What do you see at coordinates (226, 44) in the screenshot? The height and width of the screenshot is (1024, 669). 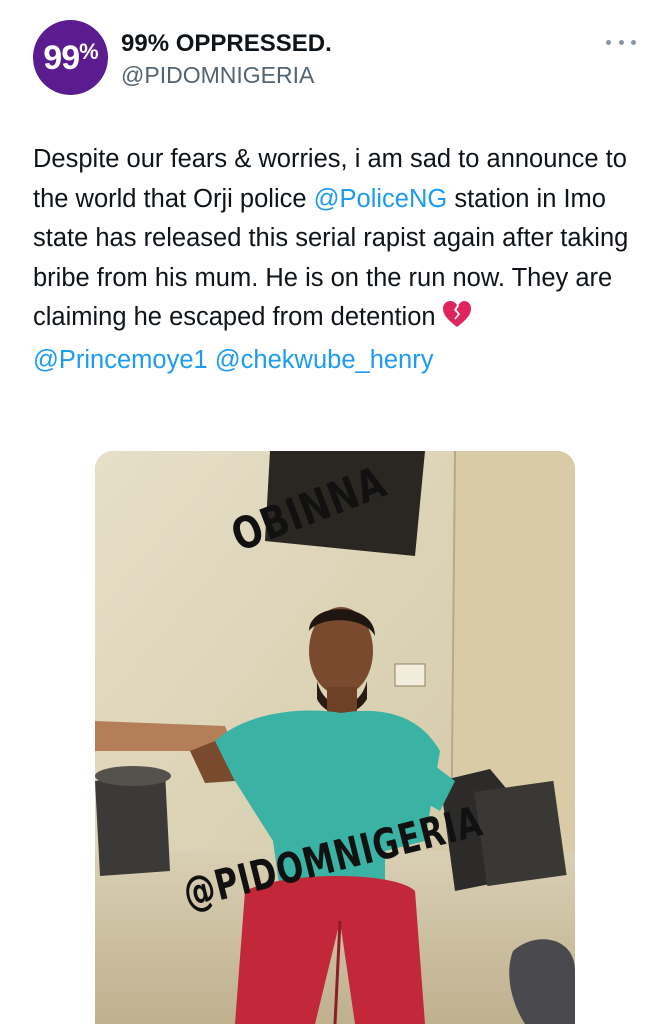 I see `display-name: 99% OPPRESSED.` at bounding box center [226, 44].